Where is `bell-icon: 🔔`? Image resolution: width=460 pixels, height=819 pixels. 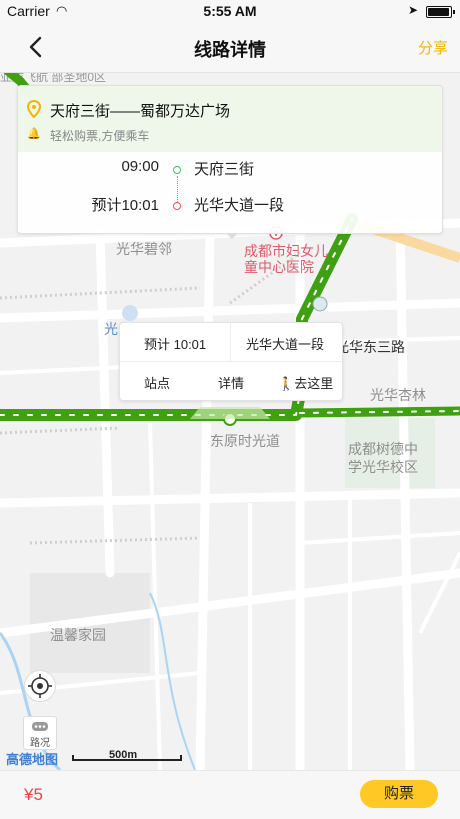
bell-icon: 🔔 is located at coordinates (34, 134).